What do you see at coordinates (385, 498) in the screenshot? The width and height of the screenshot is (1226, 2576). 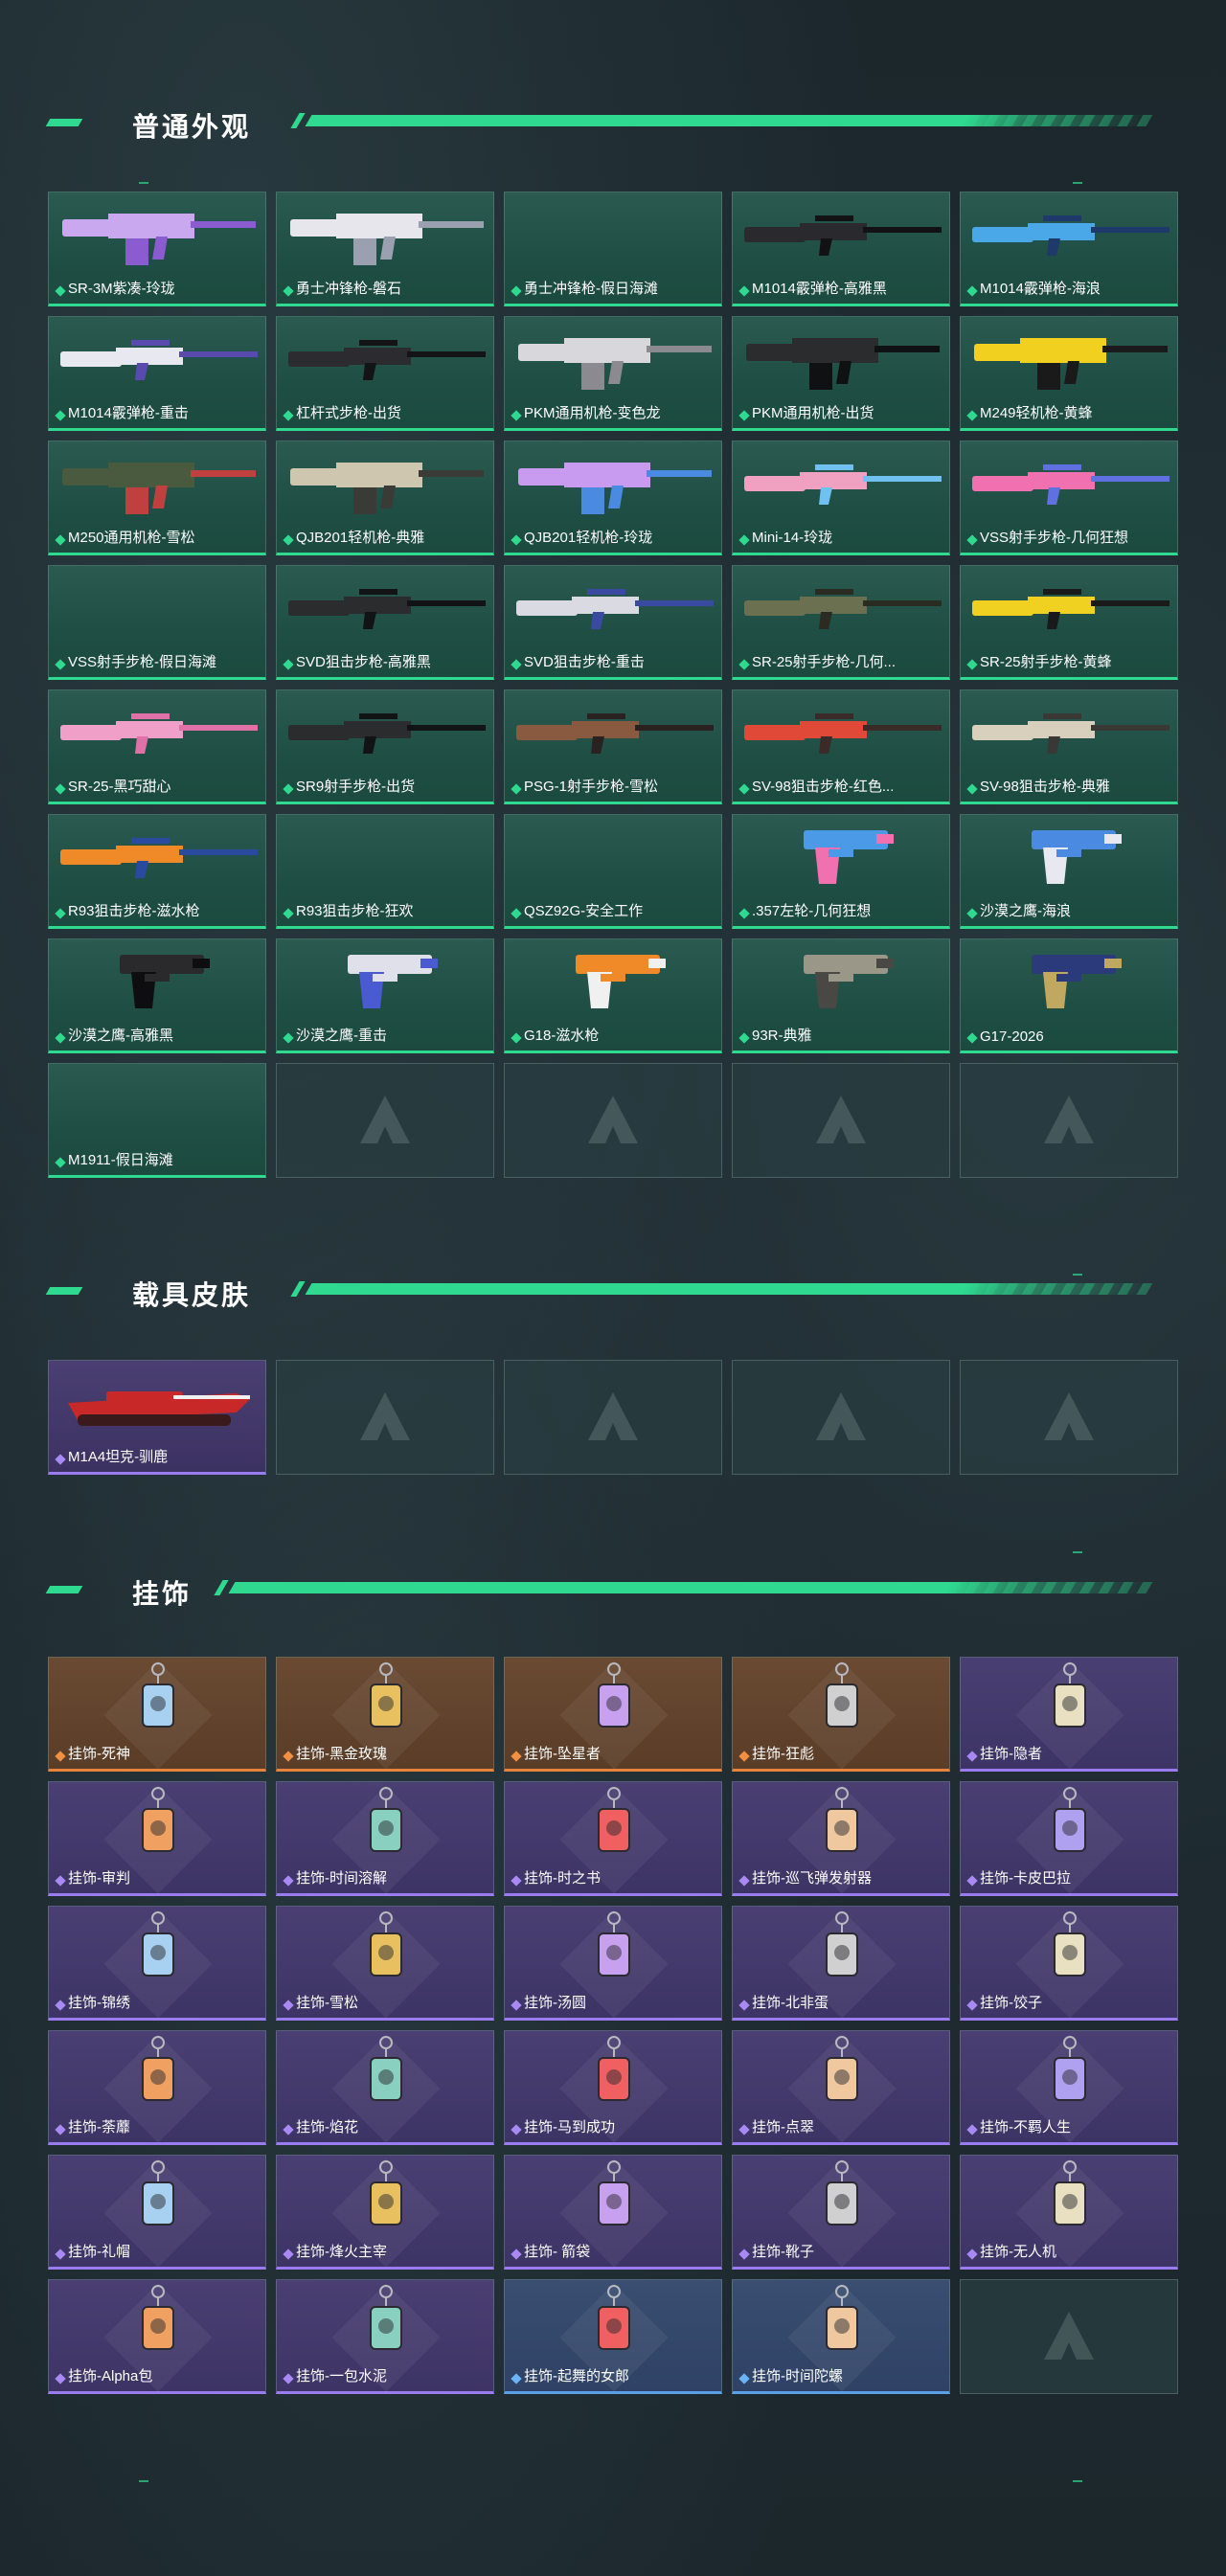 I see `item-card: QJB201轻机枪-典雅` at bounding box center [385, 498].